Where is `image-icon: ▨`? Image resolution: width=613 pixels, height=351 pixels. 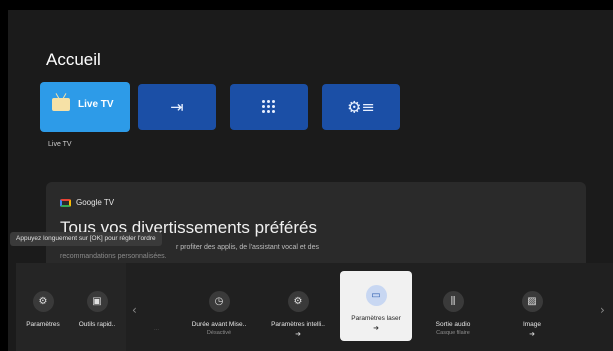
image-icon: ▨ is located at coordinates (532, 301).